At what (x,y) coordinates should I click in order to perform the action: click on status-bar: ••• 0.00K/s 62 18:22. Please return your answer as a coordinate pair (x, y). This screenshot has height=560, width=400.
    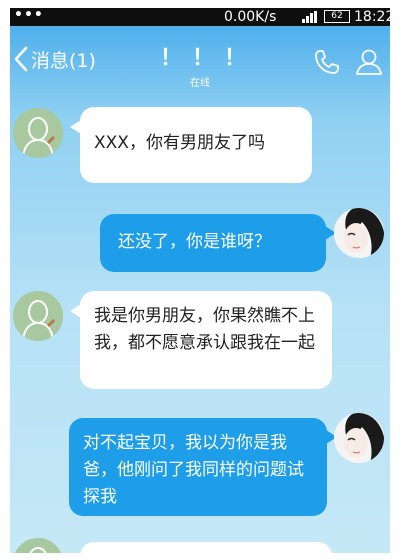
    Looking at the image, I should click on (200, 17).